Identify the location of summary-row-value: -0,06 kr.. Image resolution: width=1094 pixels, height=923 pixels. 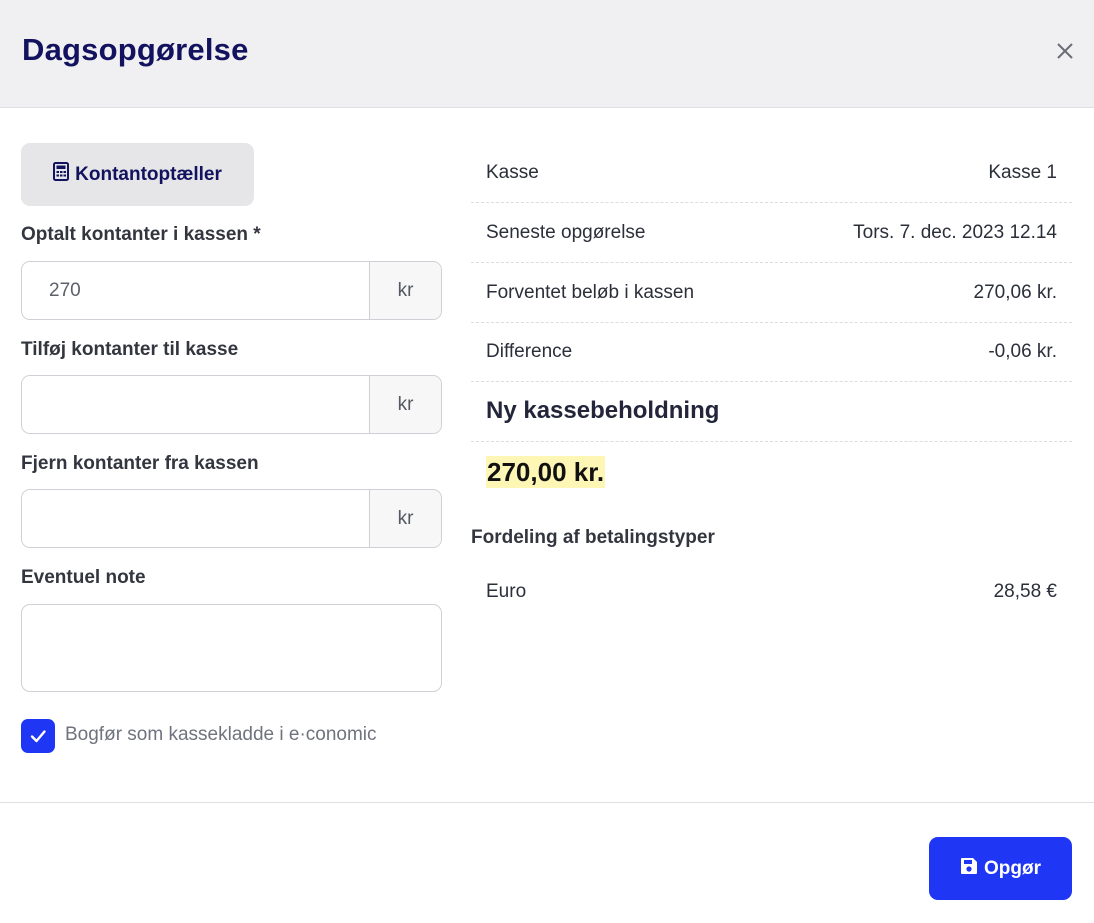
(1022, 351).